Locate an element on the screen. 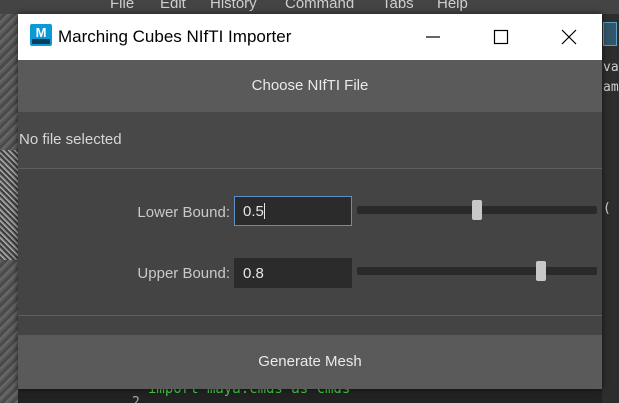 This screenshot has width=619, height=403. maximize-icon is located at coordinates (501, 37).